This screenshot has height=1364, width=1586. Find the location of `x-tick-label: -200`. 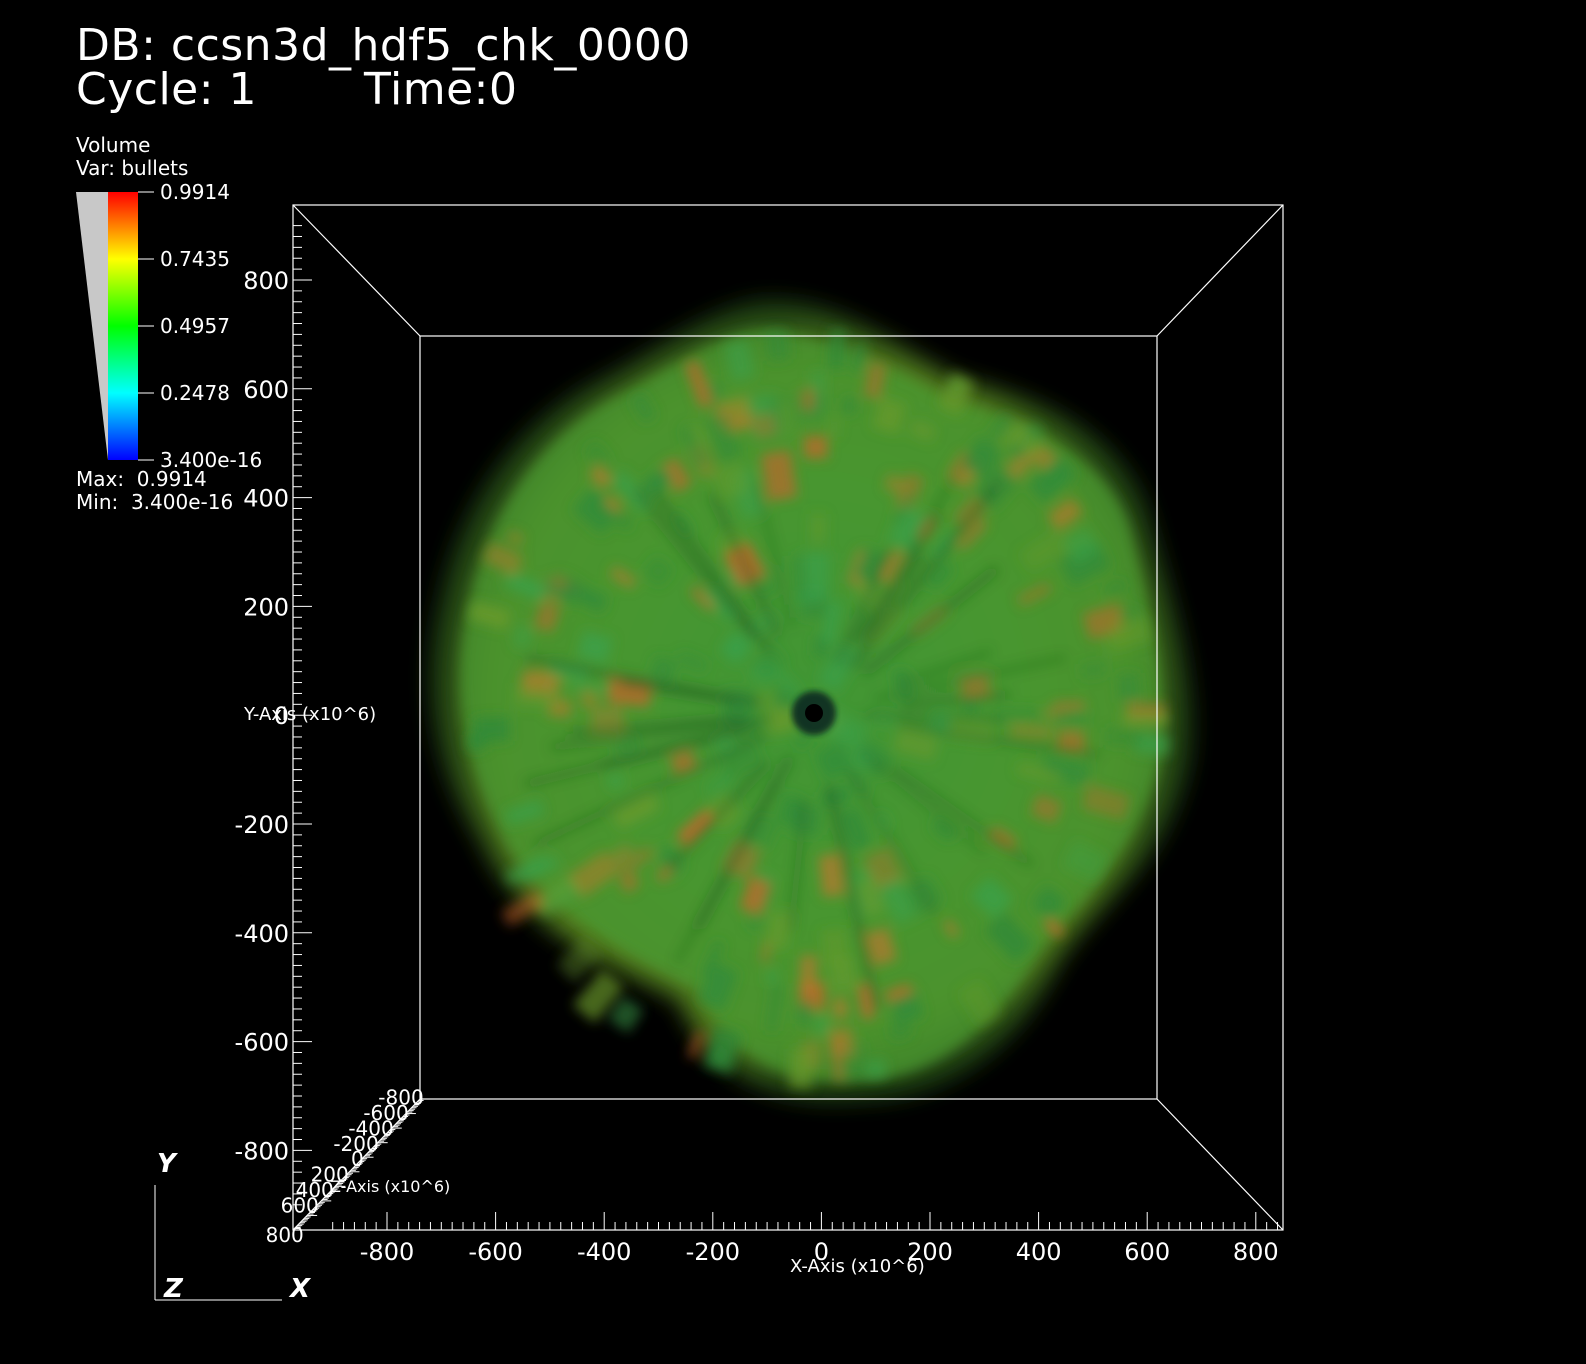

x-tick-label: -200 is located at coordinates (713, 1252).